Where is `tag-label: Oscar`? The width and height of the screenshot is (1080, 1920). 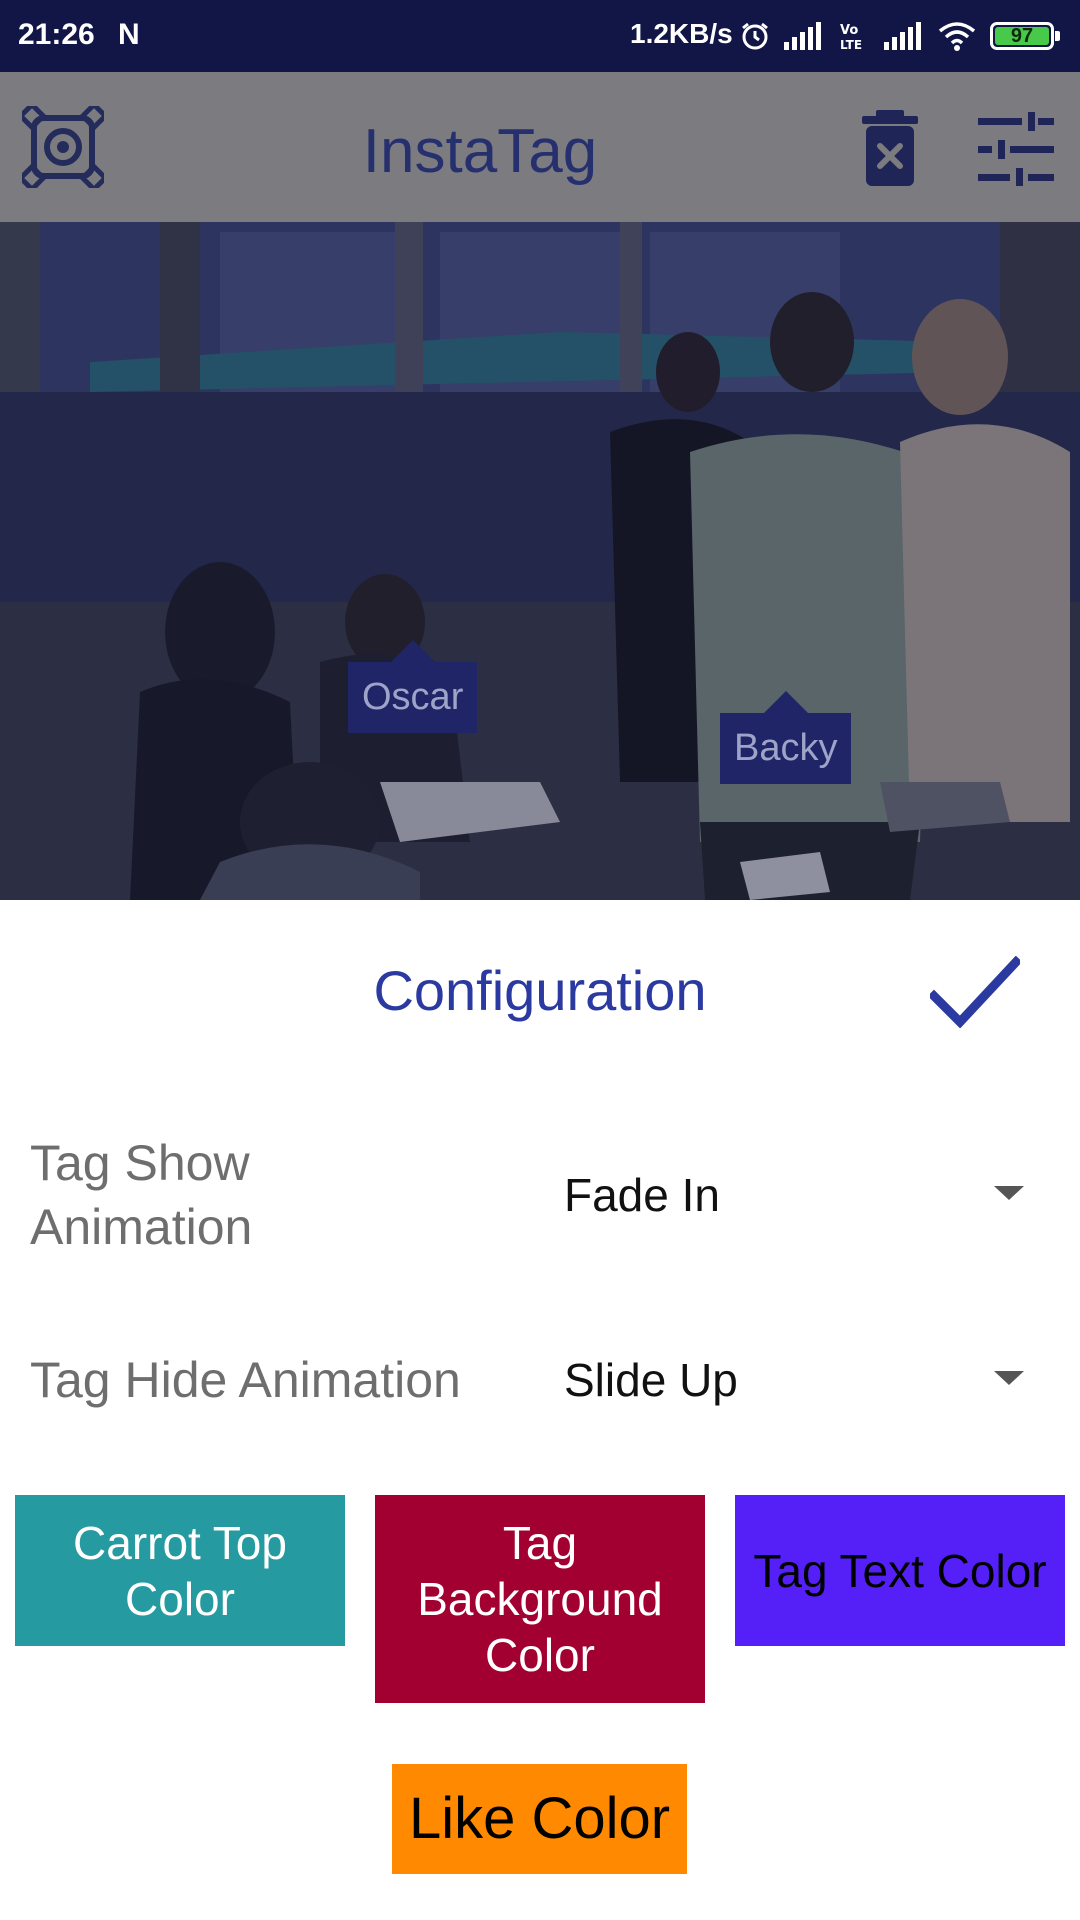
tag-label: Oscar is located at coordinates (413, 697).